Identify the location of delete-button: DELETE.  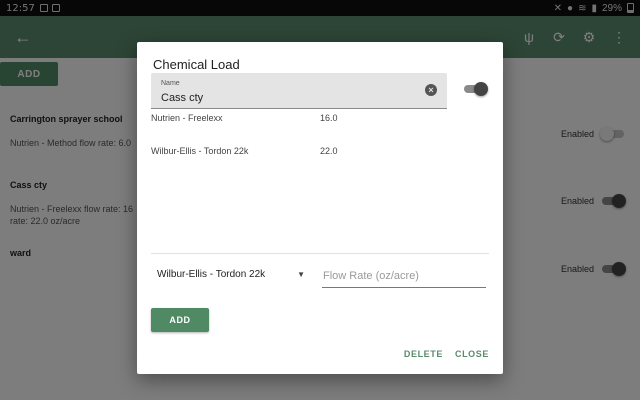
(423, 354).